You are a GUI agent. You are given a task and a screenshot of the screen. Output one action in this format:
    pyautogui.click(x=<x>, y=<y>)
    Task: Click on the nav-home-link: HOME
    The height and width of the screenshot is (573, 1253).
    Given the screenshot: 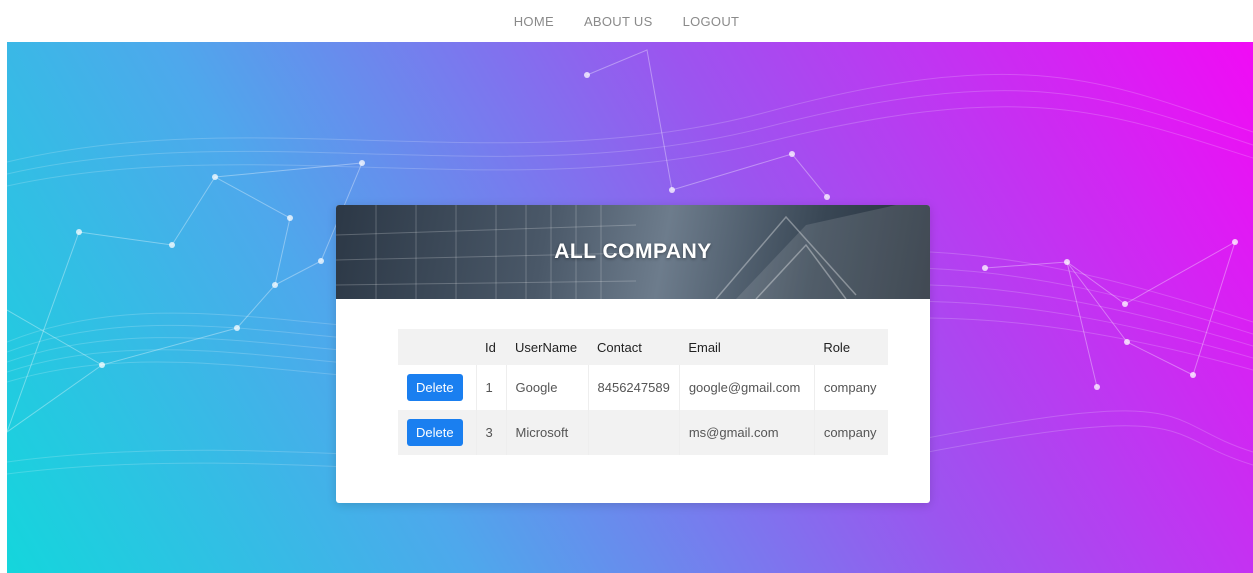 What is the action you would take?
    pyautogui.click(x=534, y=21)
    